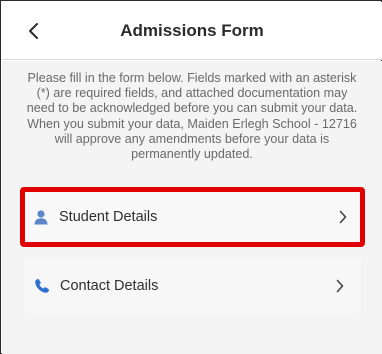 This screenshot has width=382, height=354. Describe the element at coordinates (192, 286) in the screenshot. I see `contact-details-item: Contact Details` at that location.